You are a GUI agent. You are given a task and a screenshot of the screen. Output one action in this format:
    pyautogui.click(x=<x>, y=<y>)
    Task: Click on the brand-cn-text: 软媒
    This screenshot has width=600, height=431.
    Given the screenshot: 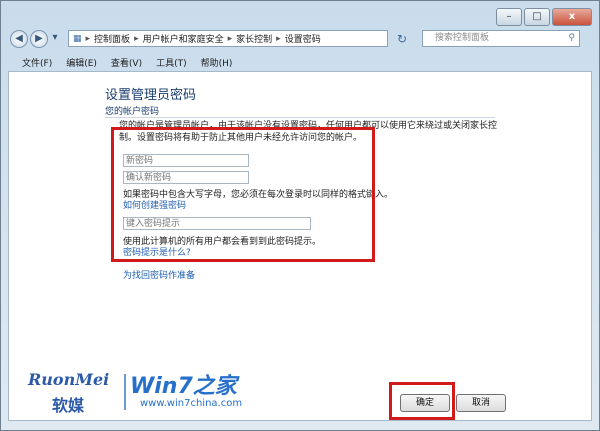 What is the action you would take?
    pyautogui.click(x=68, y=405)
    